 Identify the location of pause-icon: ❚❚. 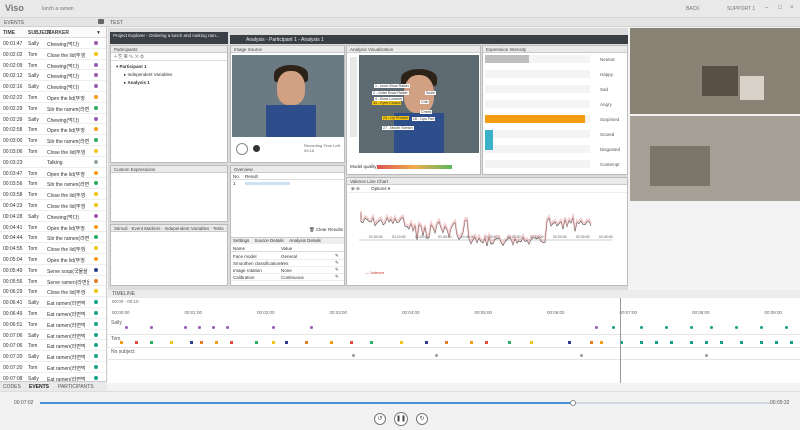
(401, 419).